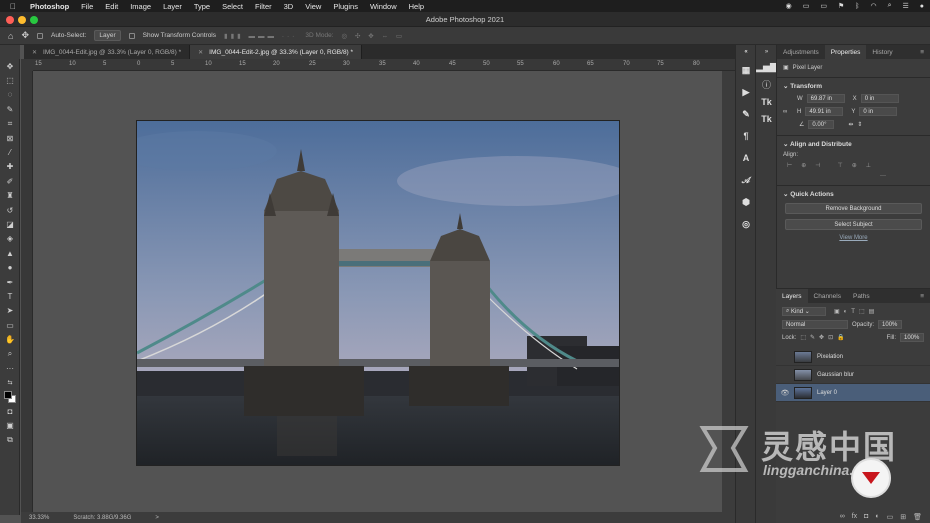  Describe the element at coordinates (877, 517) in the screenshot. I see `adjustment-layer-icon: ◐` at that location.